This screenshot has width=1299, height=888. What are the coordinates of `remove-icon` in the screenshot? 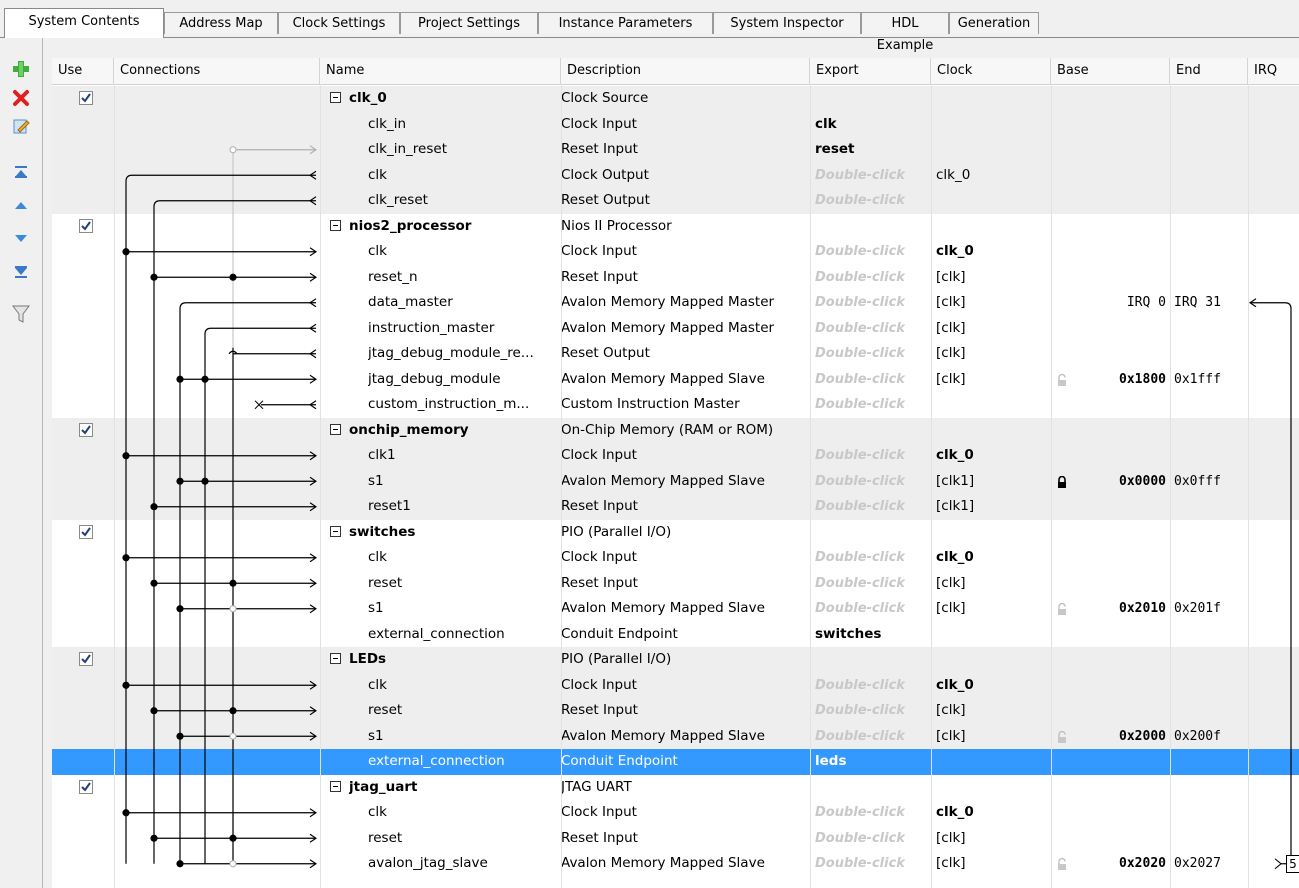 It's located at (21, 98).